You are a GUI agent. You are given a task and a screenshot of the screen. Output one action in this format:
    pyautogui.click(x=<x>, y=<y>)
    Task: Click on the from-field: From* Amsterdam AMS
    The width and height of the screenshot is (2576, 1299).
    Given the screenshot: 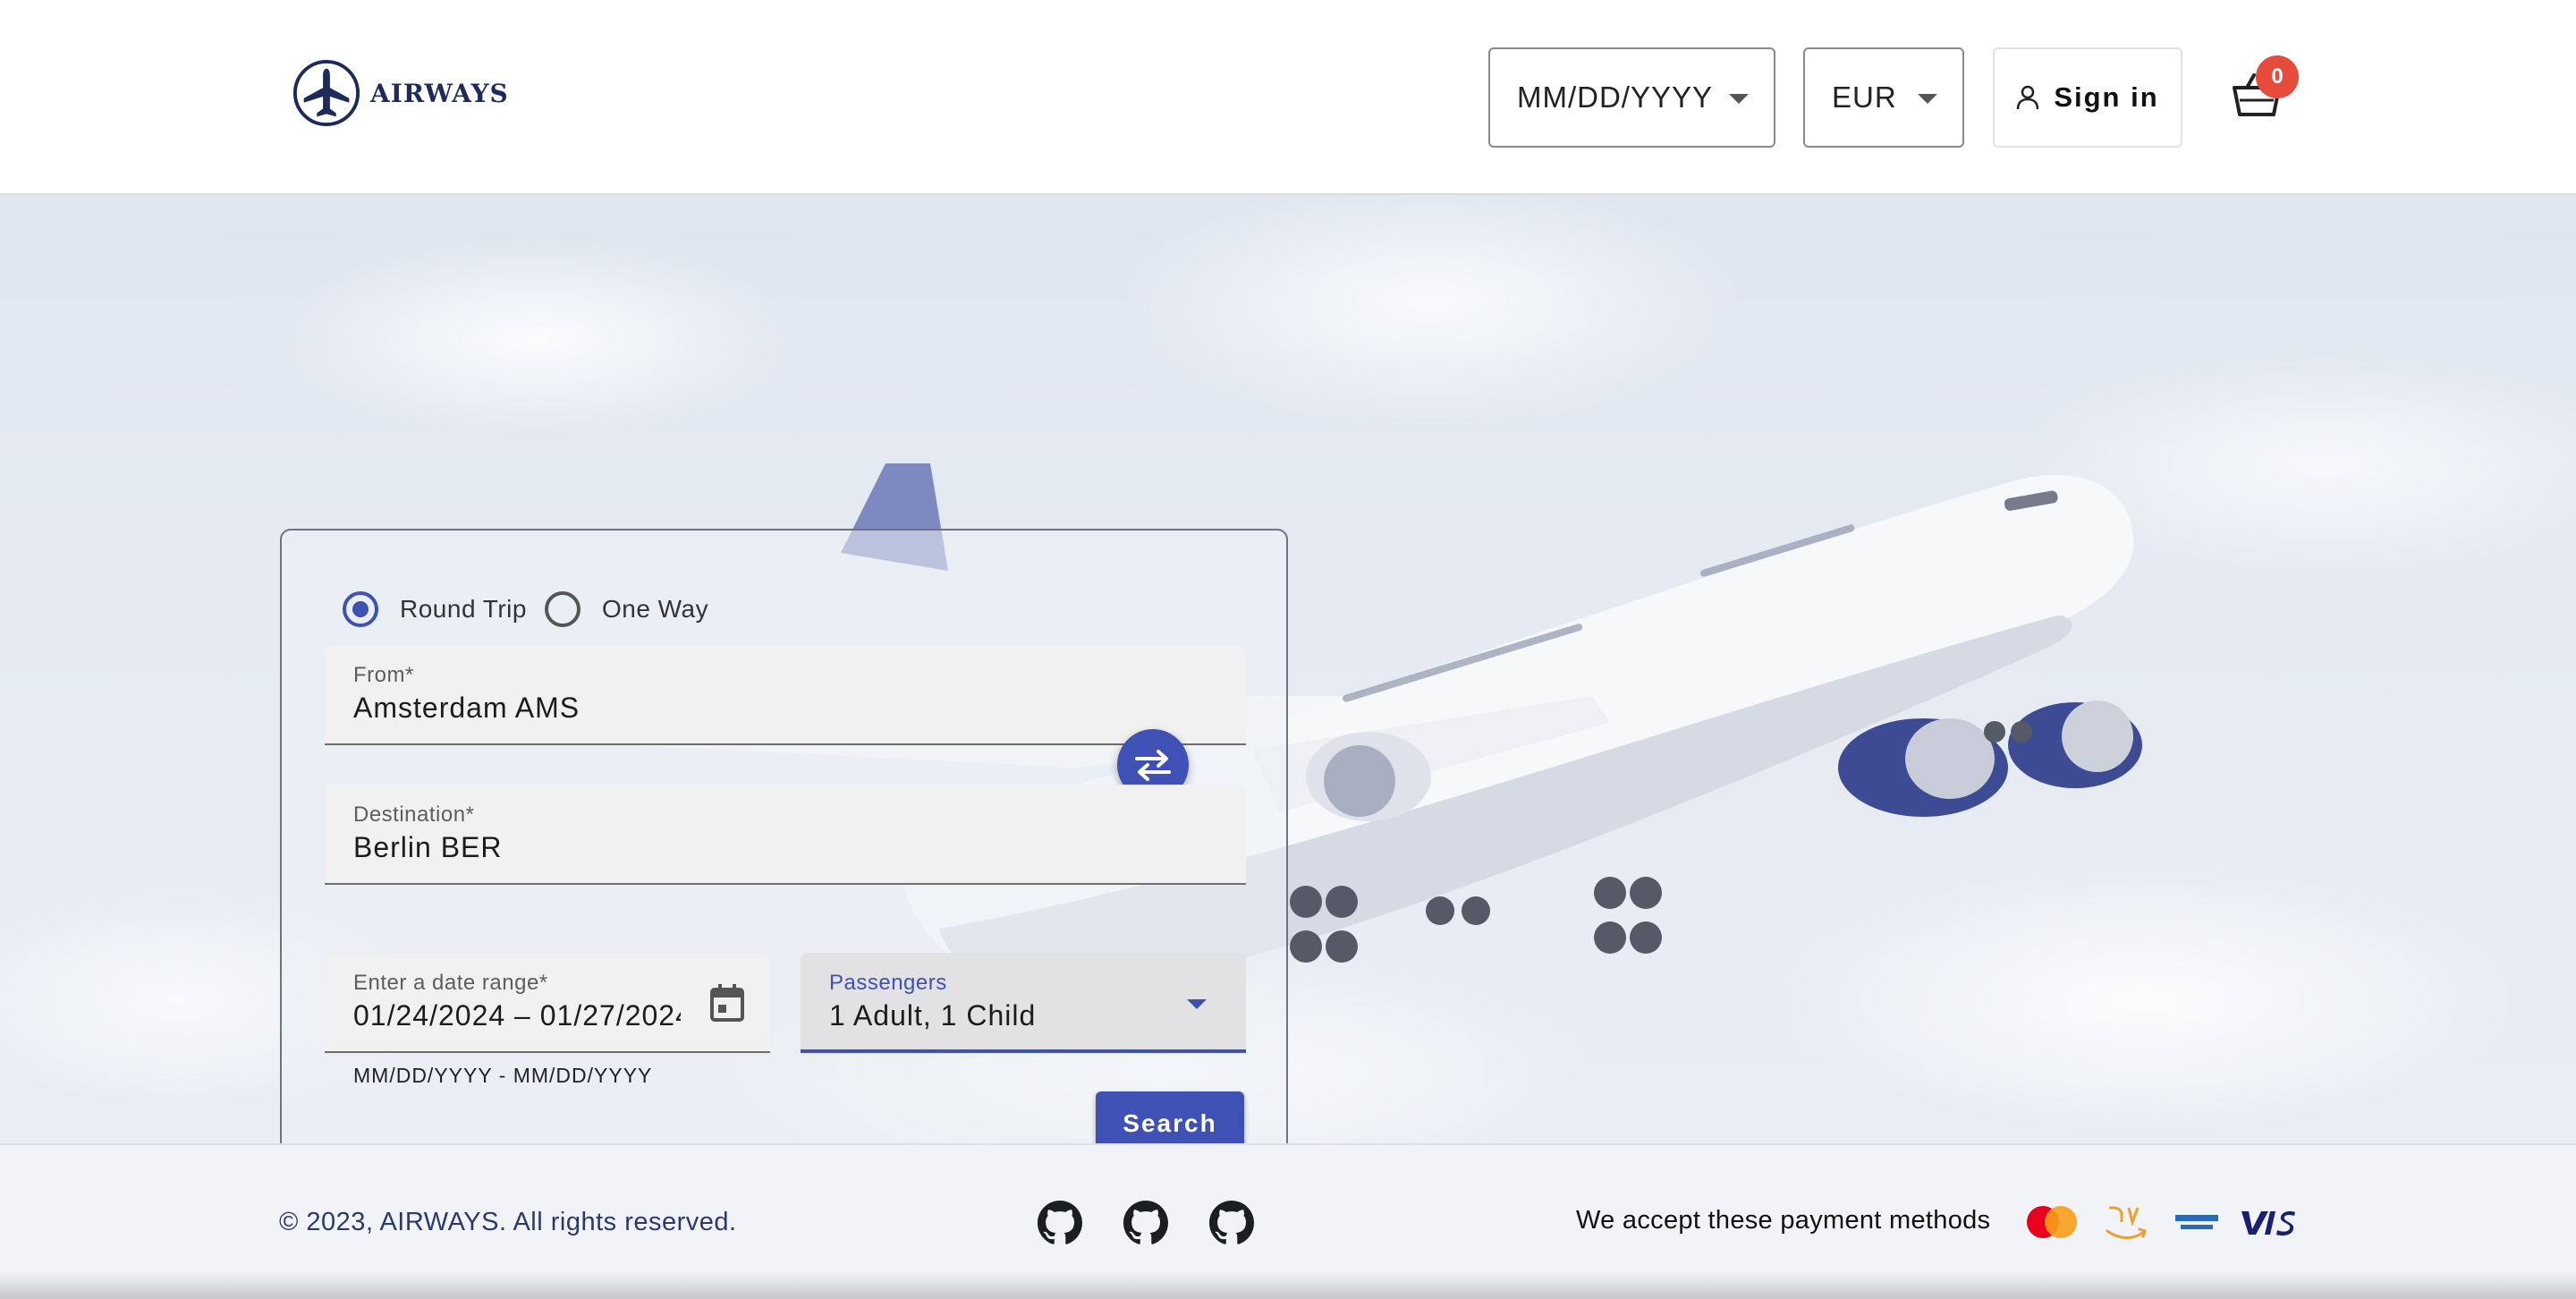 What is the action you would take?
    pyautogui.click(x=785, y=695)
    